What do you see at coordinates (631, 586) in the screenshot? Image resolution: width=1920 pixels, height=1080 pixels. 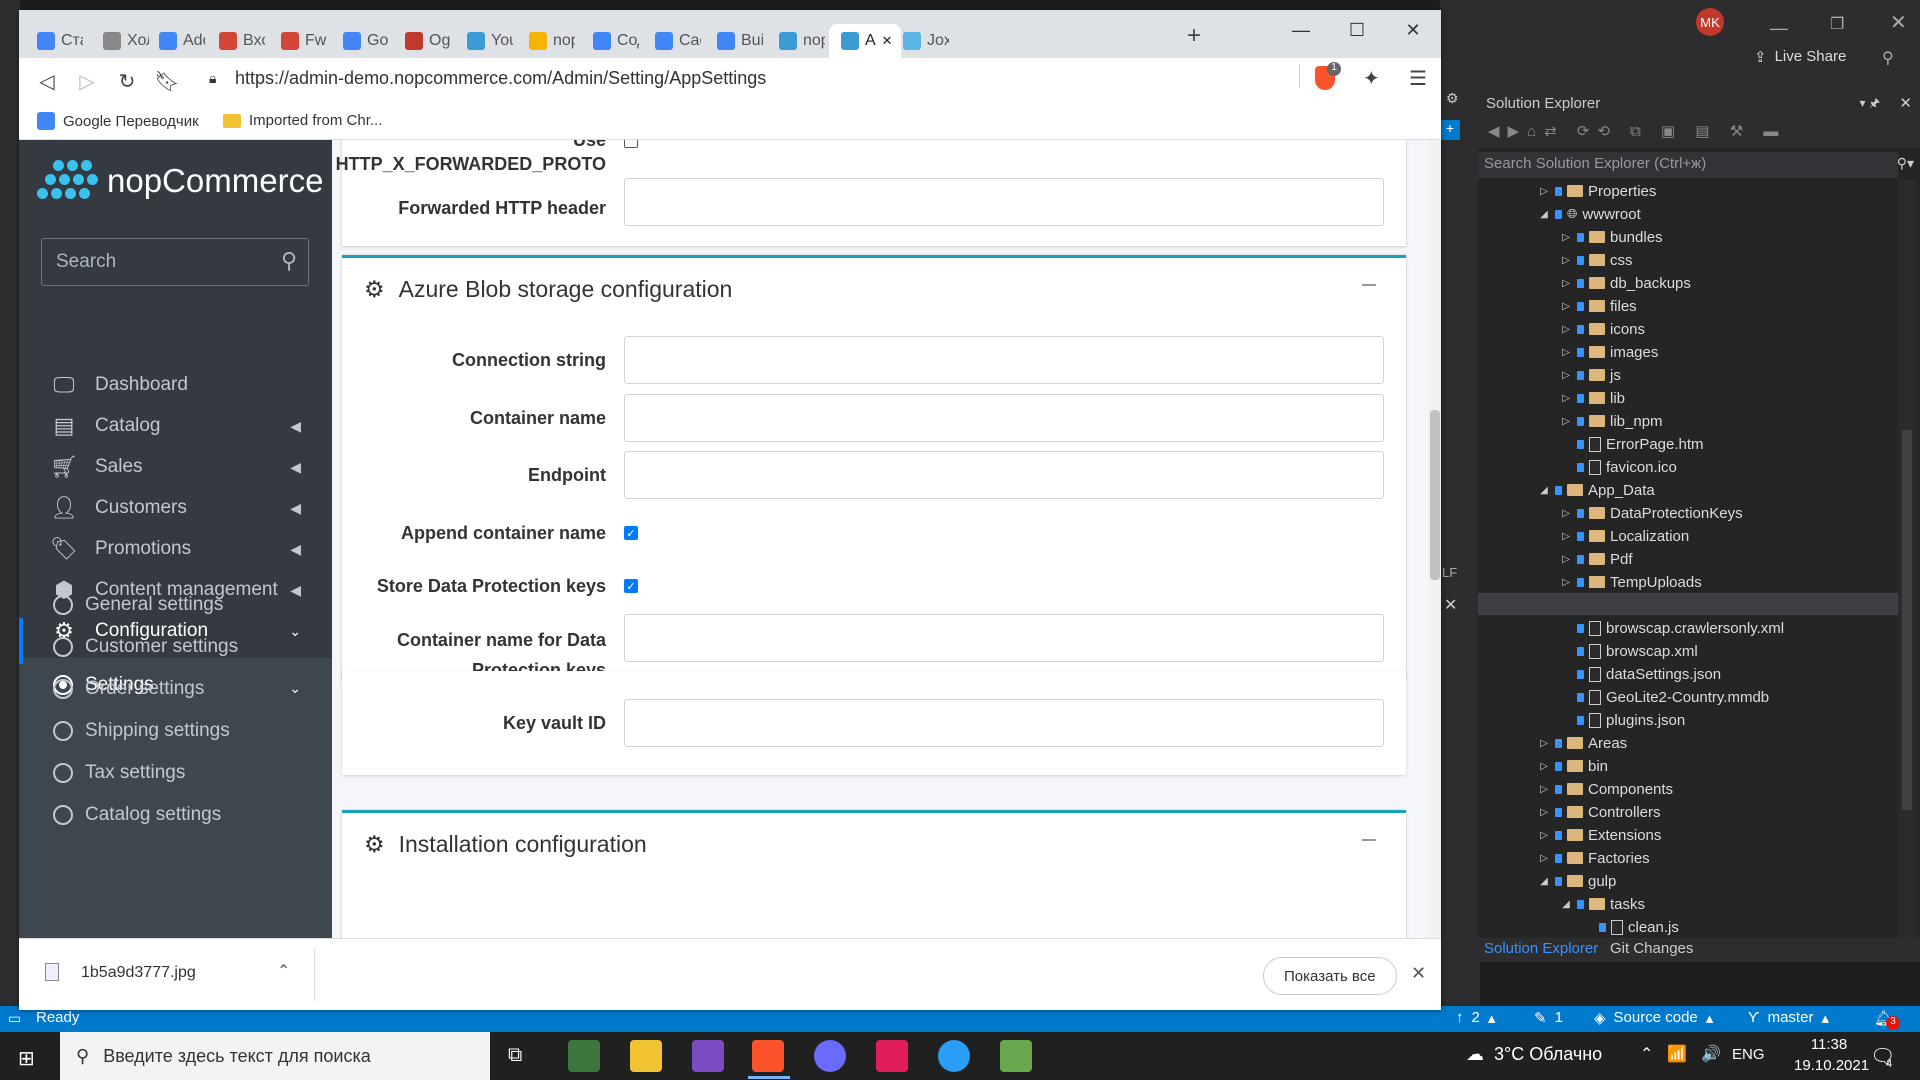 I see `store-dp-keys-checkbox: ✓` at bounding box center [631, 586].